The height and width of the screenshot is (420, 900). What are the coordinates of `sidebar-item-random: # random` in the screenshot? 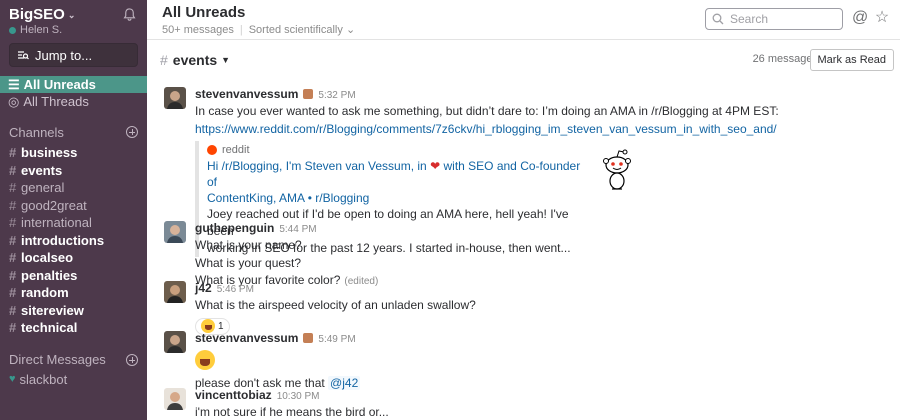 It's located at (73, 293).